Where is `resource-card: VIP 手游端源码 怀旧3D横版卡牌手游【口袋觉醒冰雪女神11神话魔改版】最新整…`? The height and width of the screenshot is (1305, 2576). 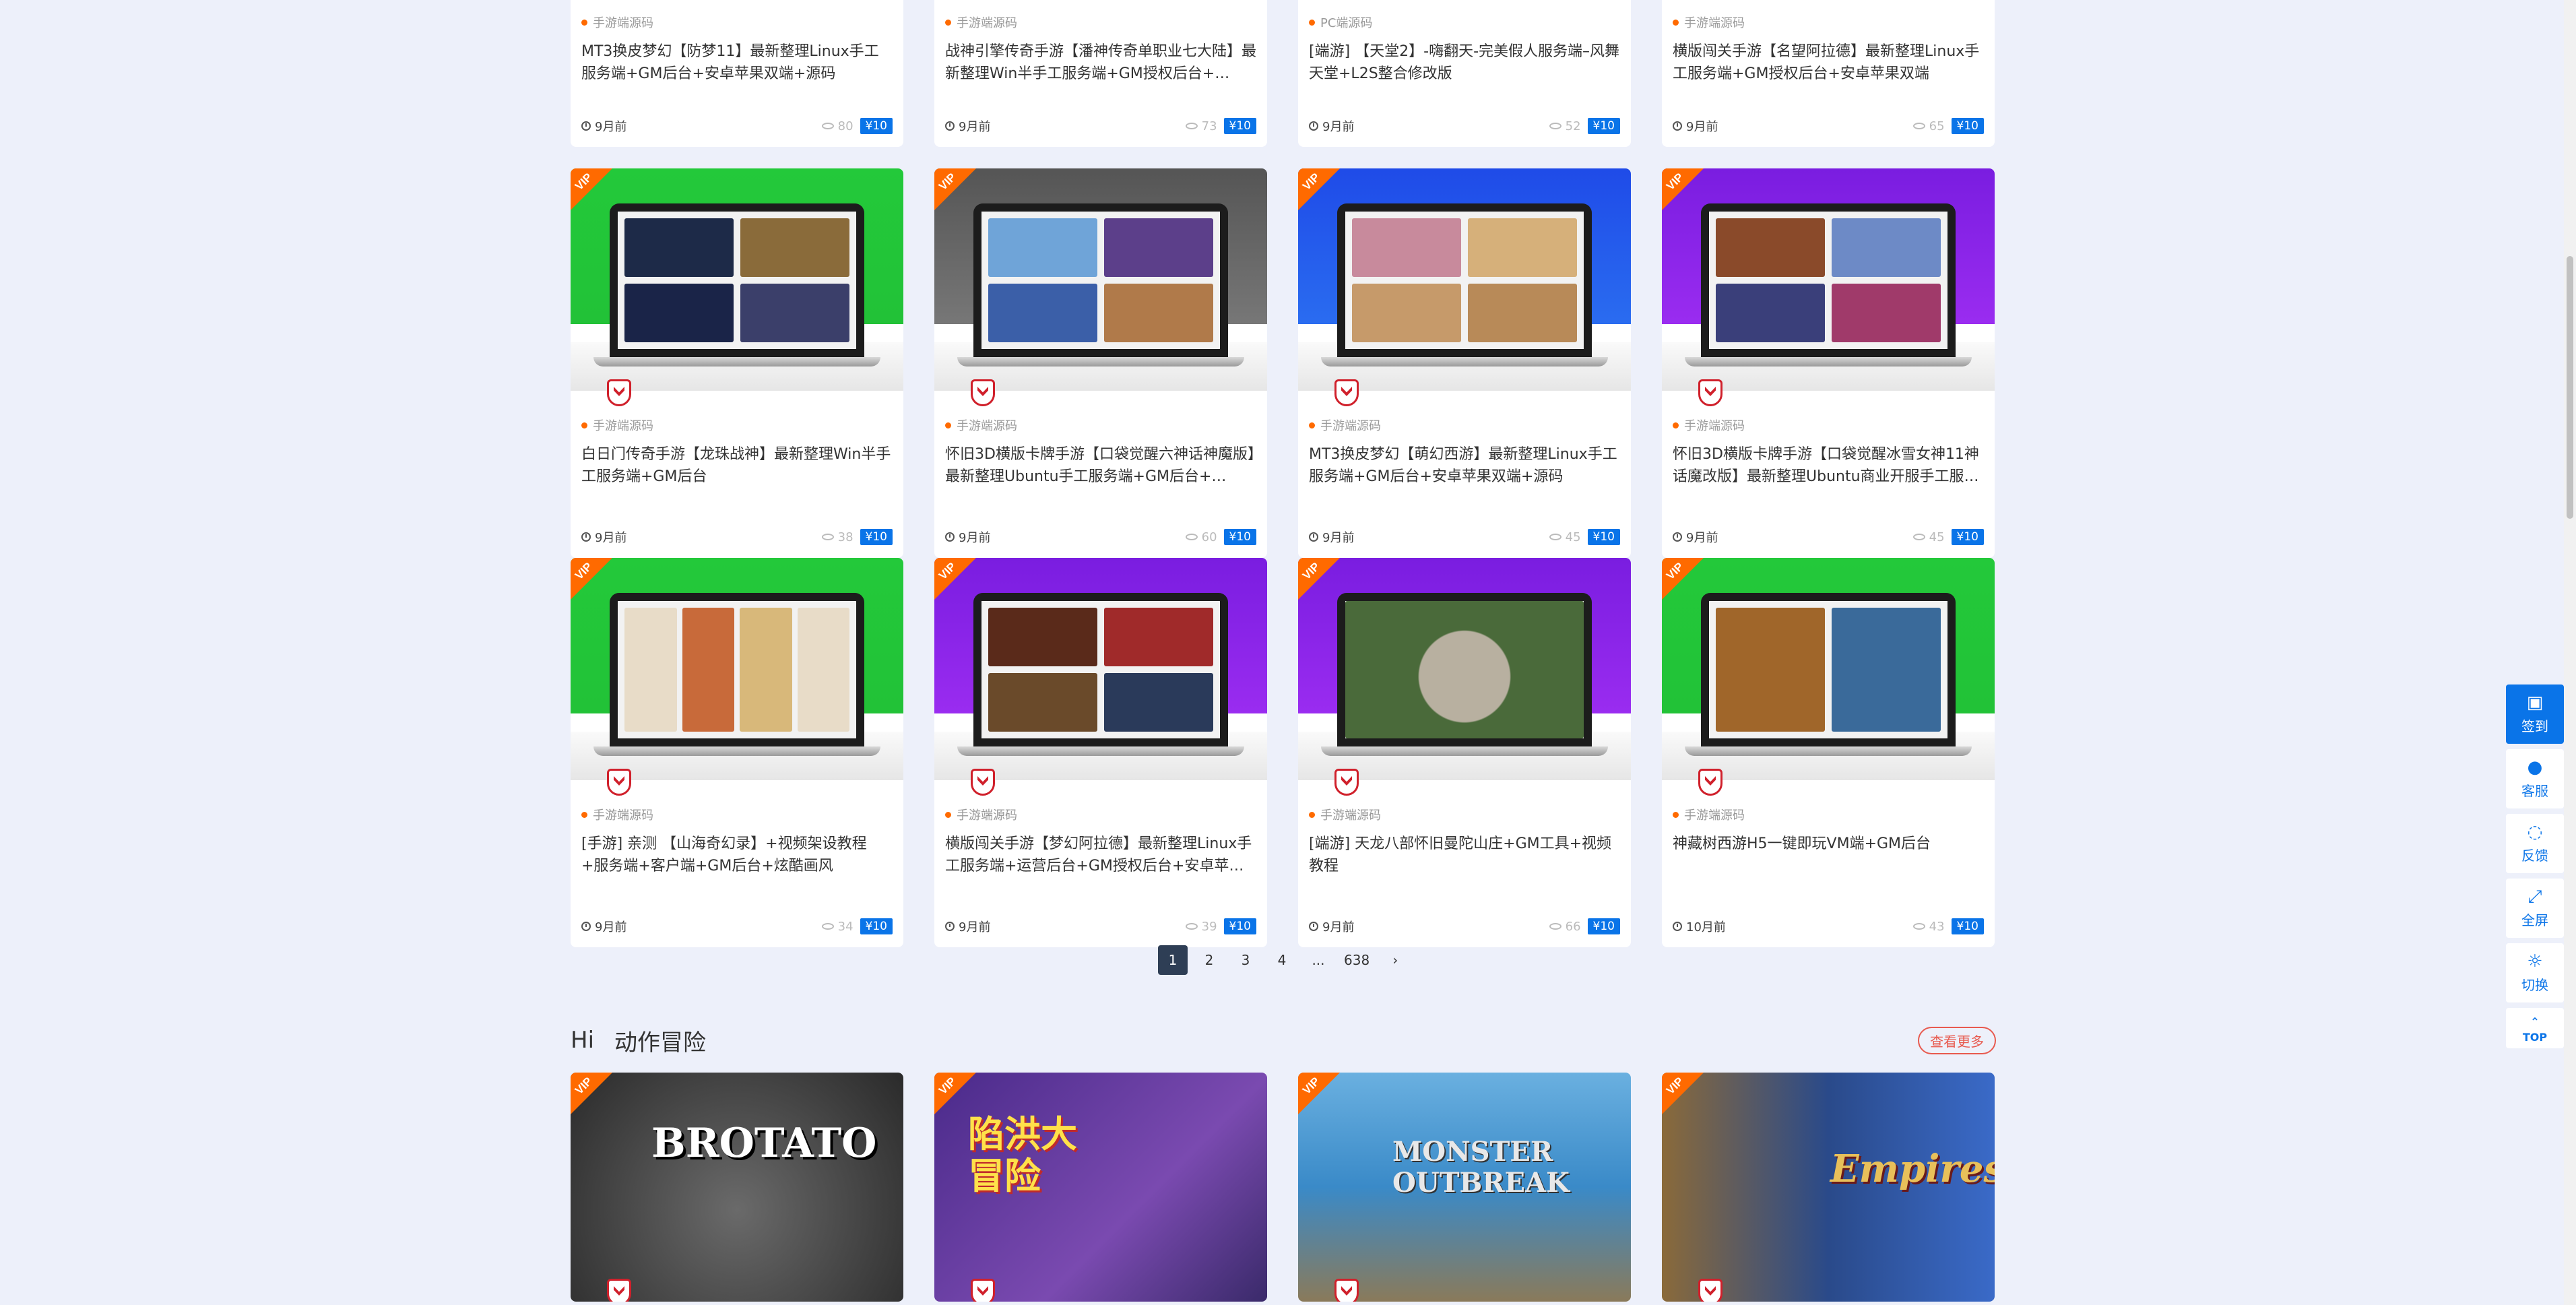
resource-card: VIP 手游端源码 怀旧3D横版卡牌手游【口袋觉醒冰雪女神11神话魔改版】最新整… is located at coordinates (1829, 363).